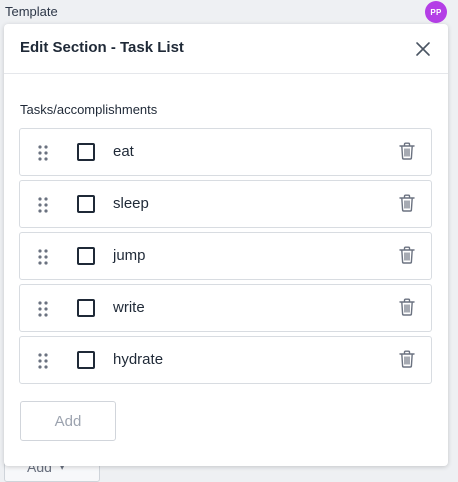  What do you see at coordinates (229, 12) in the screenshot?
I see `page-header: Template PP` at bounding box center [229, 12].